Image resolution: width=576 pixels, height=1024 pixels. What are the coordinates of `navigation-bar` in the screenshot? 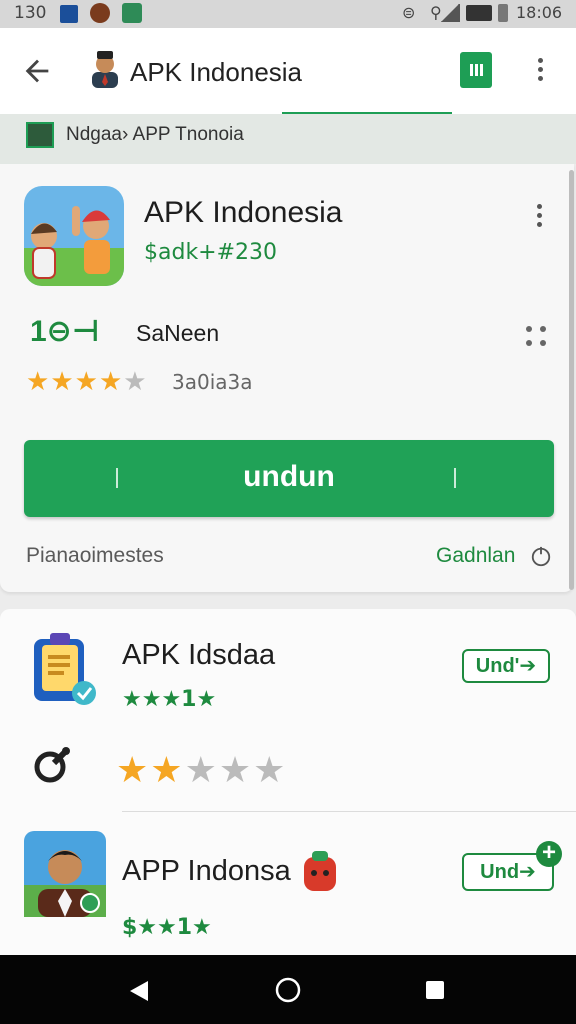 It's located at (288, 989).